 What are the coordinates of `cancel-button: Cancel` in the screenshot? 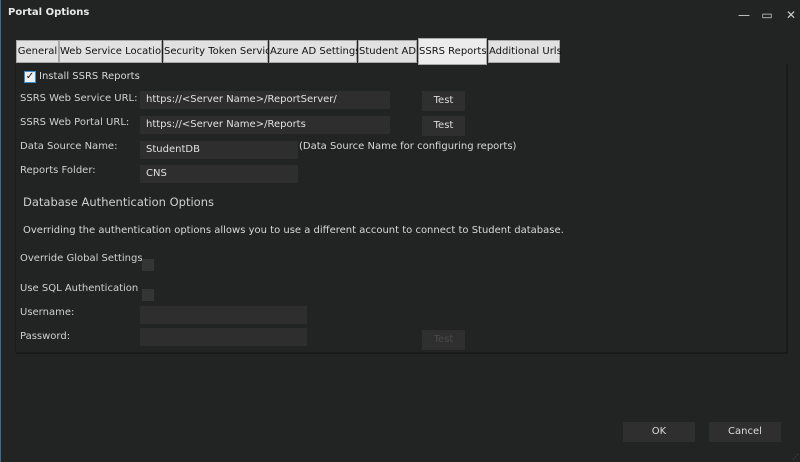 It's located at (745, 432).